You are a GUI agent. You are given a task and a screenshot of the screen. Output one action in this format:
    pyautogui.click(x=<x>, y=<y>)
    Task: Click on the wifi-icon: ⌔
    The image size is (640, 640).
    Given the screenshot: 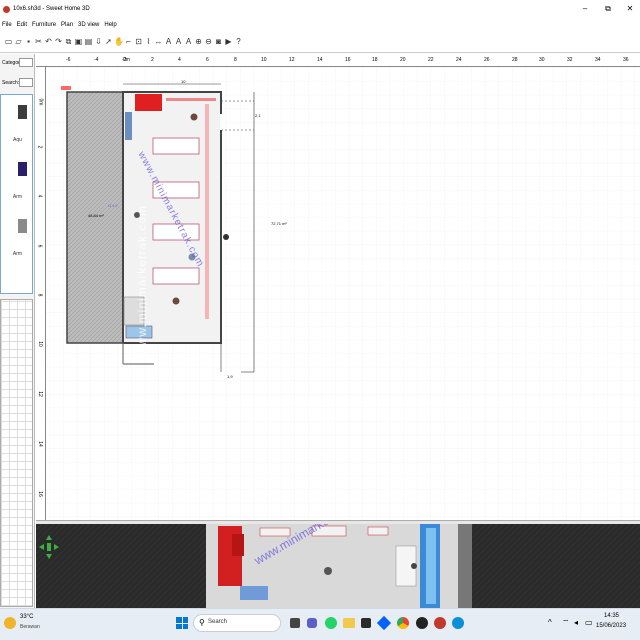 What is the action you would take?
    pyautogui.click(x=566, y=623)
    